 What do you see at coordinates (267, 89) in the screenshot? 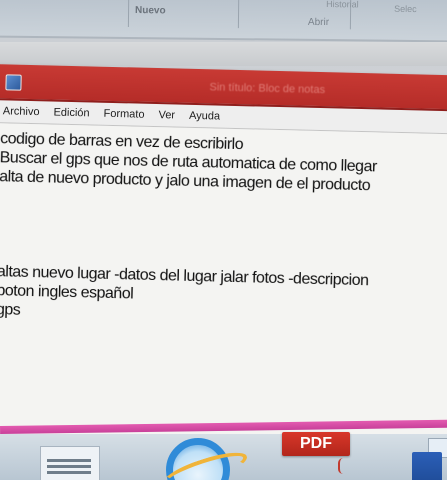
I see `window-title: Sin título: Bloc de notas` at bounding box center [267, 89].